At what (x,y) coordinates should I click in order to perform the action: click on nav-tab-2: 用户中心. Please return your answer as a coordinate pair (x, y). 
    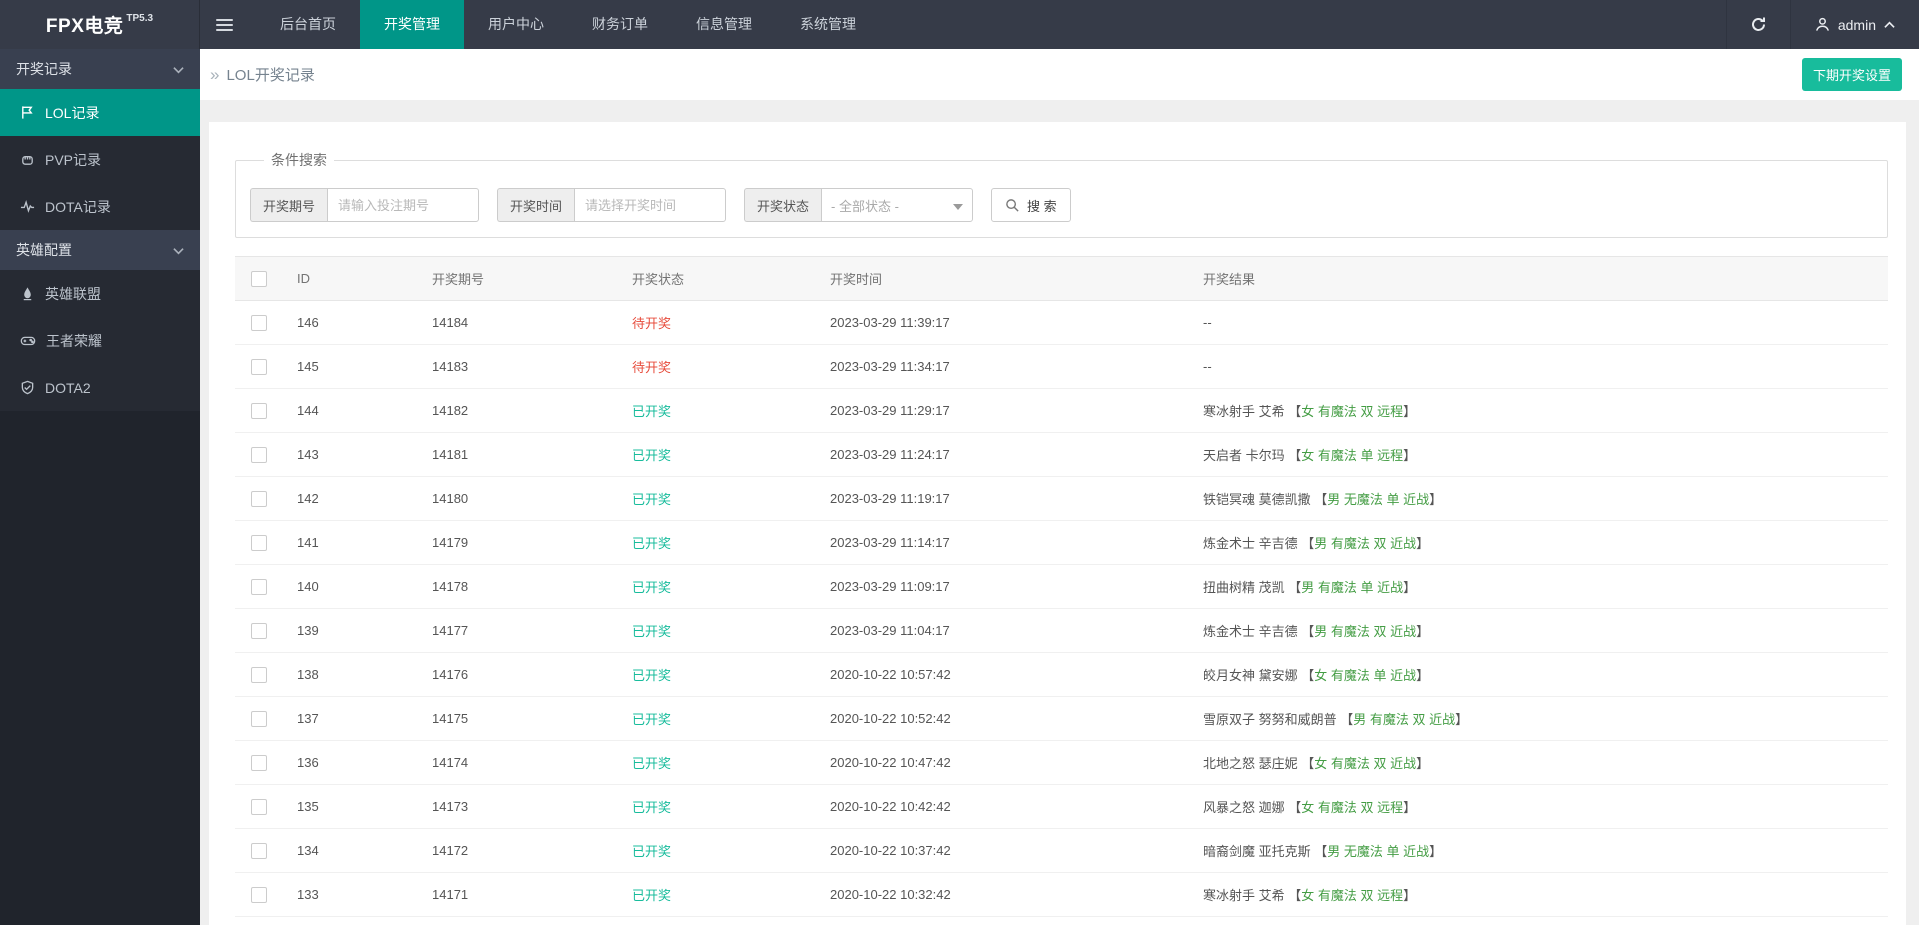
    Looking at the image, I should click on (516, 24).